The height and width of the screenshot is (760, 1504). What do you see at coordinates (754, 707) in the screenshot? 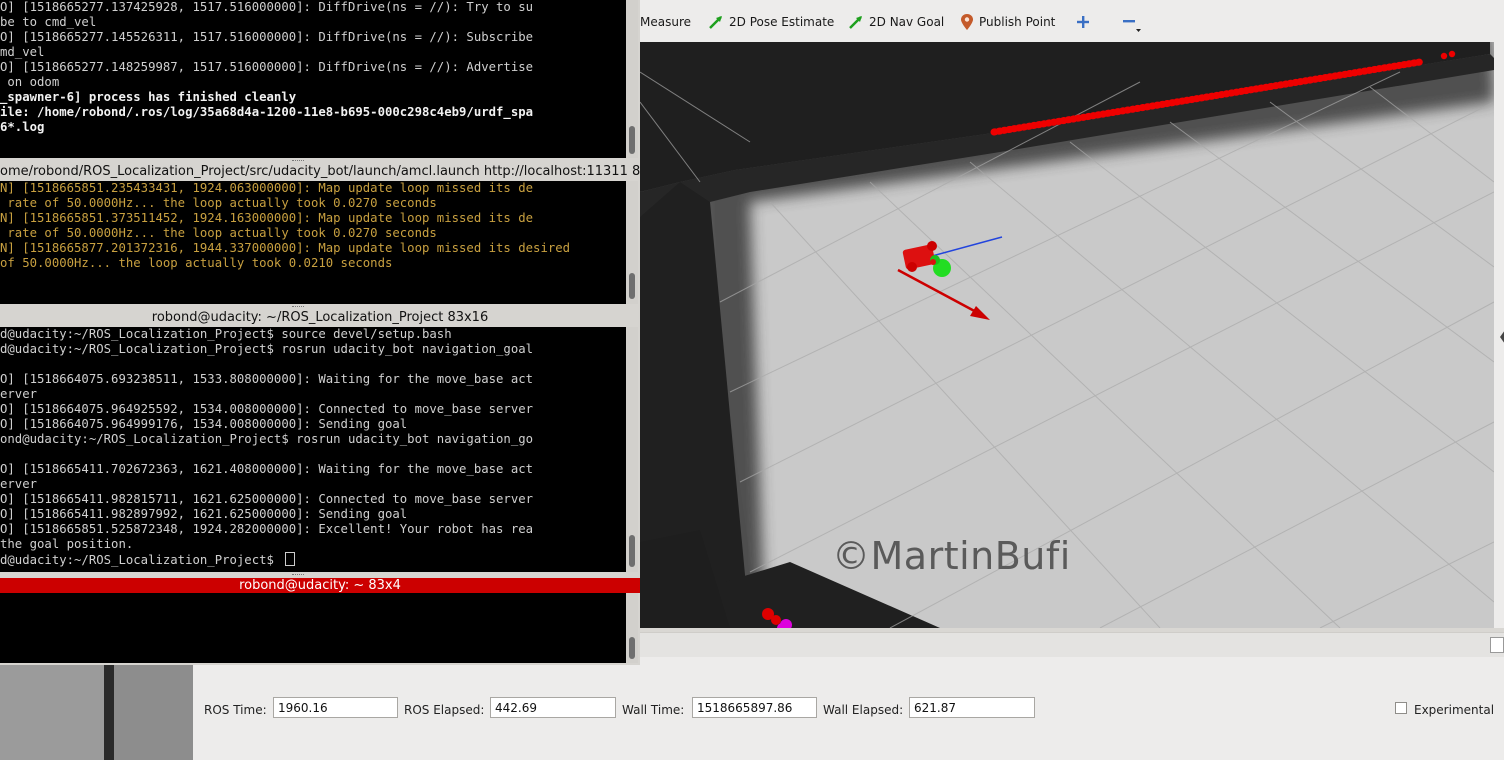
I see `wall-time-field` at bounding box center [754, 707].